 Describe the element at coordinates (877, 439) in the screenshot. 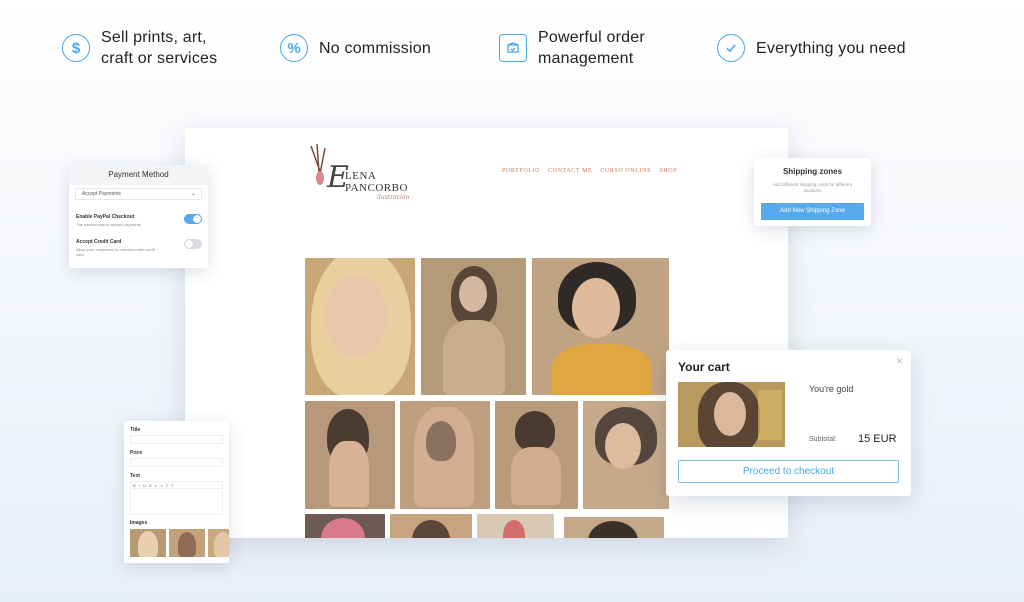

I see `subtotal-value: 15 EUR` at that location.